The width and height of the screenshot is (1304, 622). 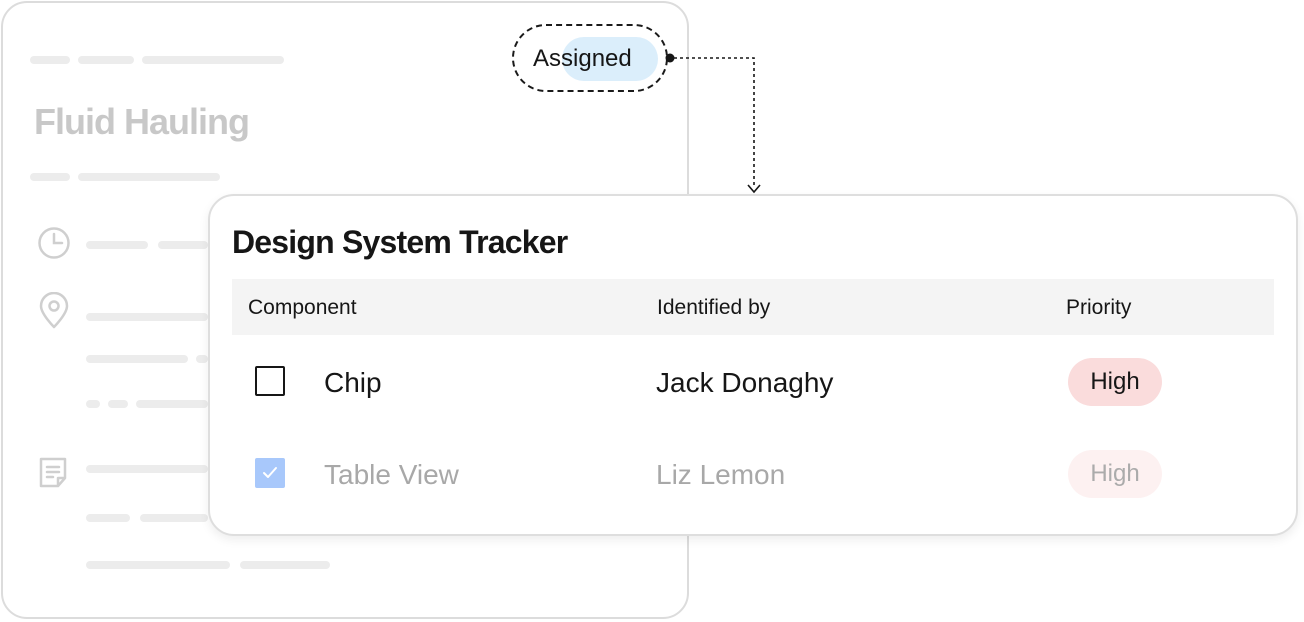 What do you see at coordinates (302, 308) in the screenshot?
I see `column-header-component: Component` at bounding box center [302, 308].